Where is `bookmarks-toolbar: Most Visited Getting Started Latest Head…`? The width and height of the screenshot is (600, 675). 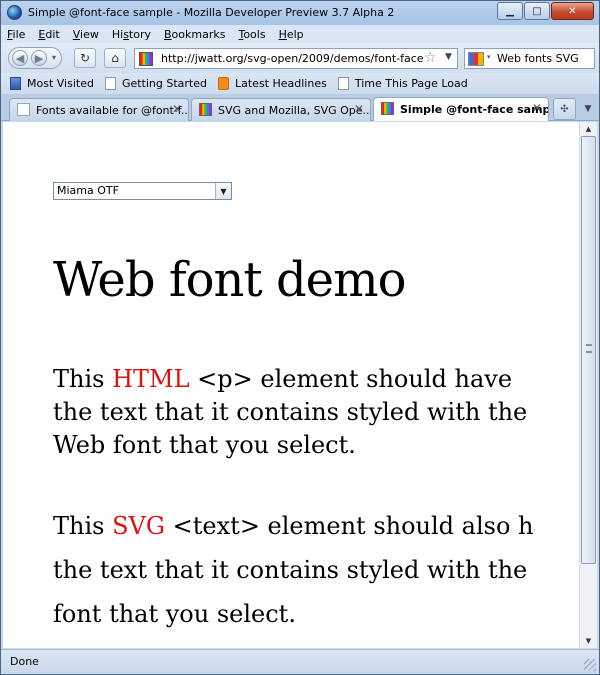
bookmarks-toolbar: Most Visited Getting Started Latest Head… is located at coordinates (300, 83).